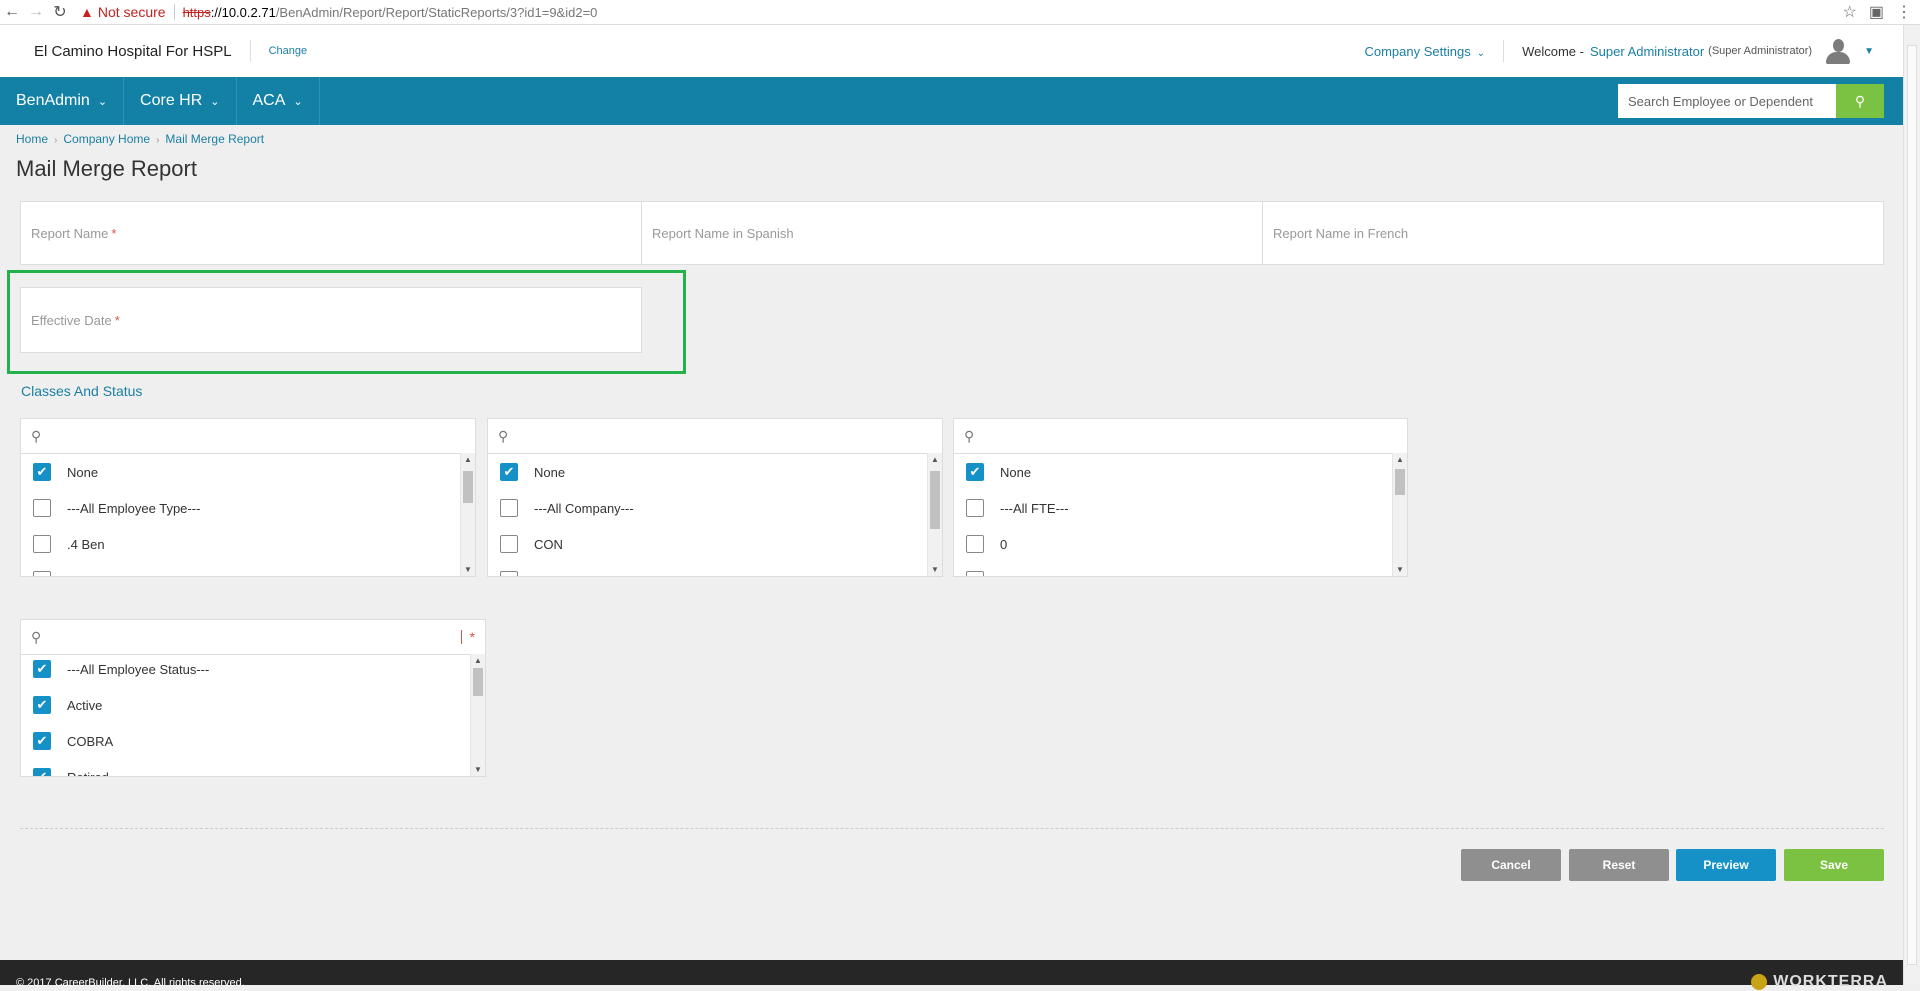  What do you see at coordinates (1647, 51) in the screenshot?
I see `user-name-link: Super Administrator` at bounding box center [1647, 51].